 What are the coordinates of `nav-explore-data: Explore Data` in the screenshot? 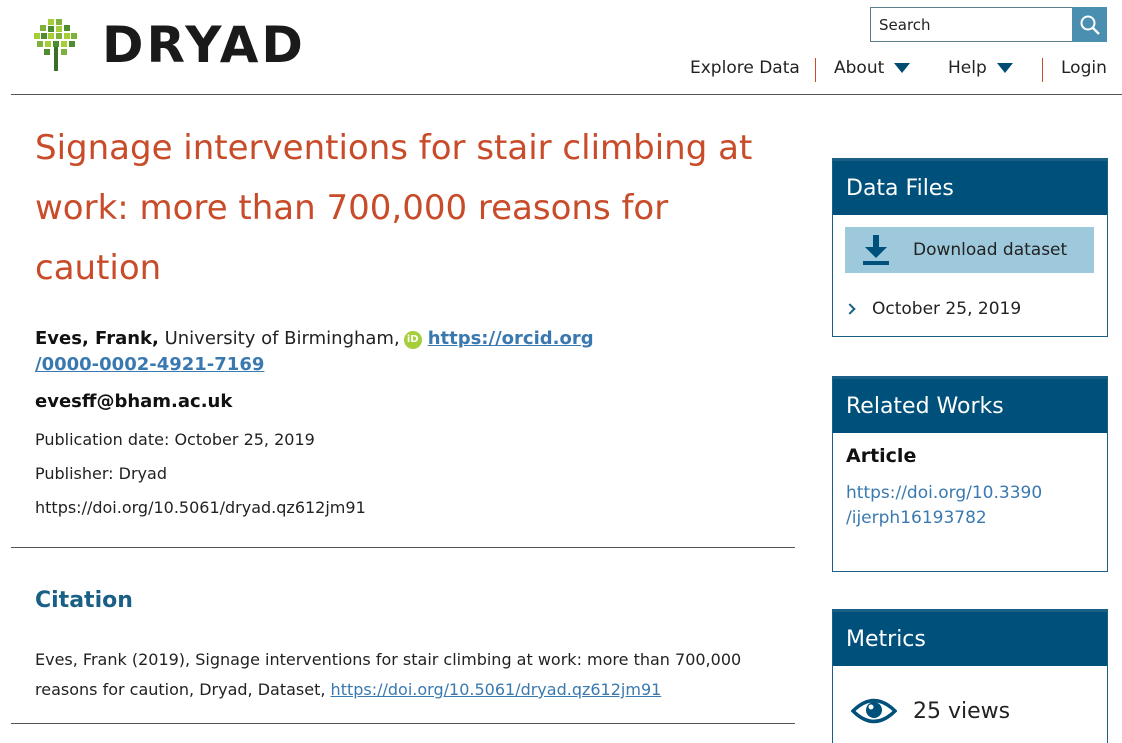 It's located at (745, 68).